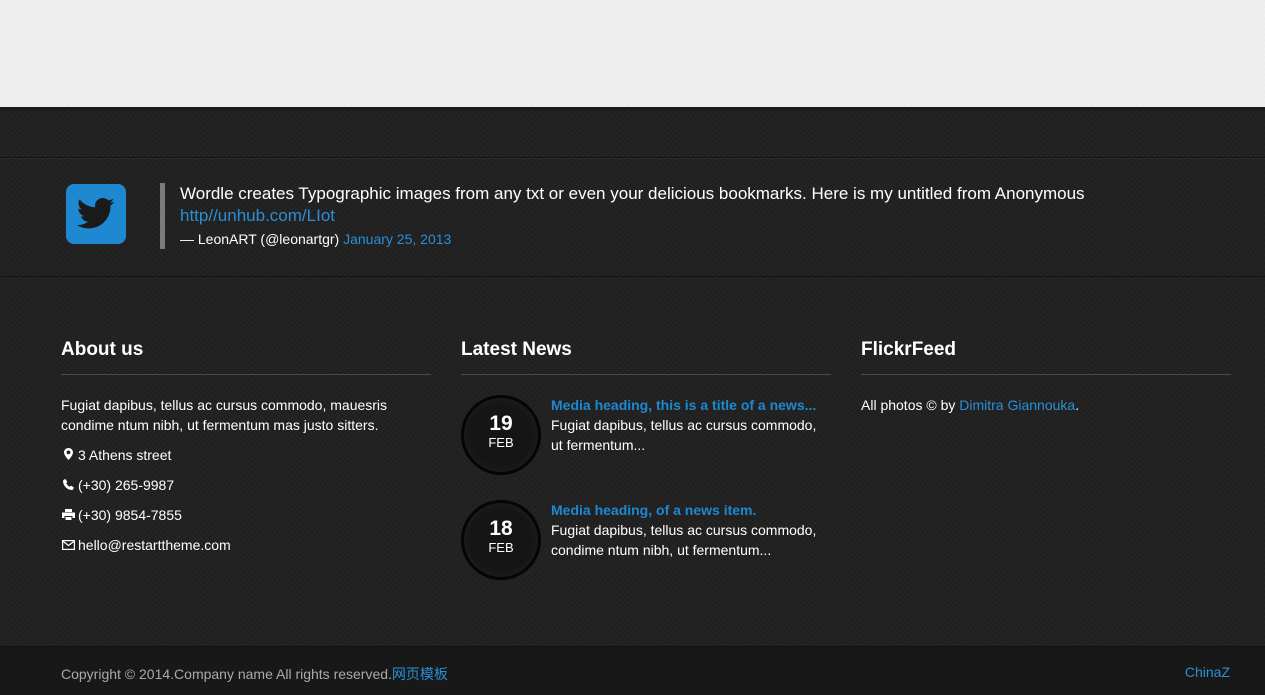 The height and width of the screenshot is (695, 1265). What do you see at coordinates (260, 239) in the screenshot?
I see `tweet-author: — LeonART (@leonartgr)` at bounding box center [260, 239].